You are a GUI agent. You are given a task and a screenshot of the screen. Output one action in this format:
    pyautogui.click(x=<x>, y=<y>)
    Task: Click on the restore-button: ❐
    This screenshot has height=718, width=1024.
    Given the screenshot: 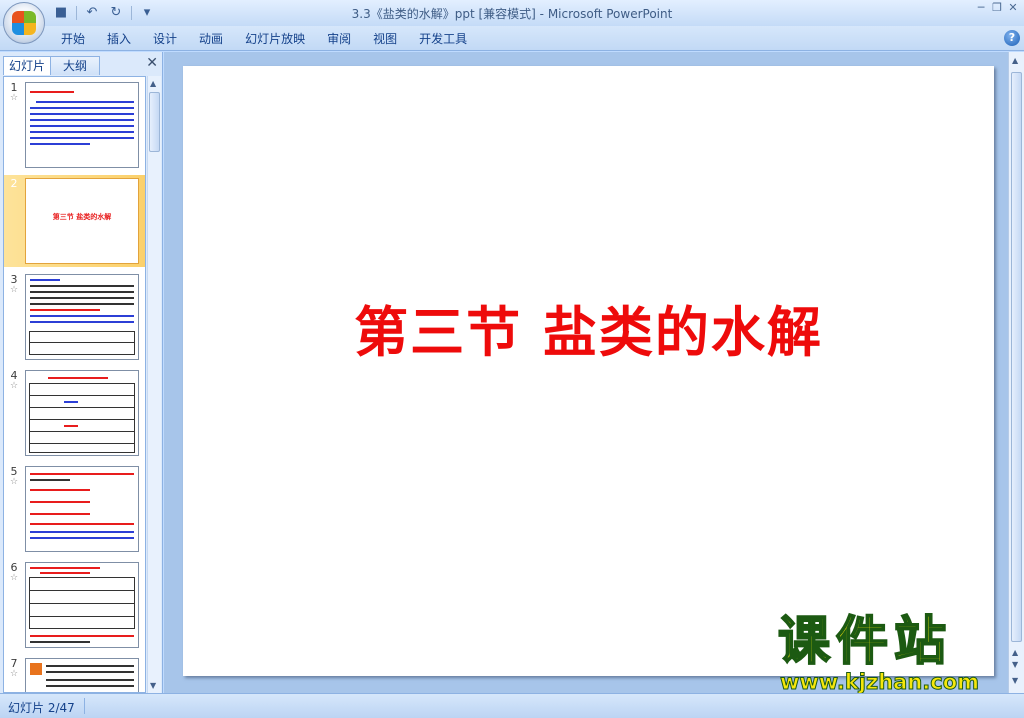 What is the action you would take?
    pyautogui.click(x=997, y=8)
    